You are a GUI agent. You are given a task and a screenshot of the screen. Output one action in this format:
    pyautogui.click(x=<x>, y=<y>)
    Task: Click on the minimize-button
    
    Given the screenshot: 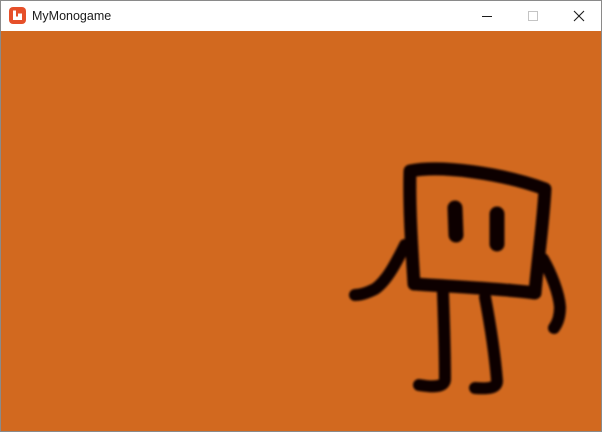 What is the action you would take?
    pyautogui.click(x=487, y=16)
    